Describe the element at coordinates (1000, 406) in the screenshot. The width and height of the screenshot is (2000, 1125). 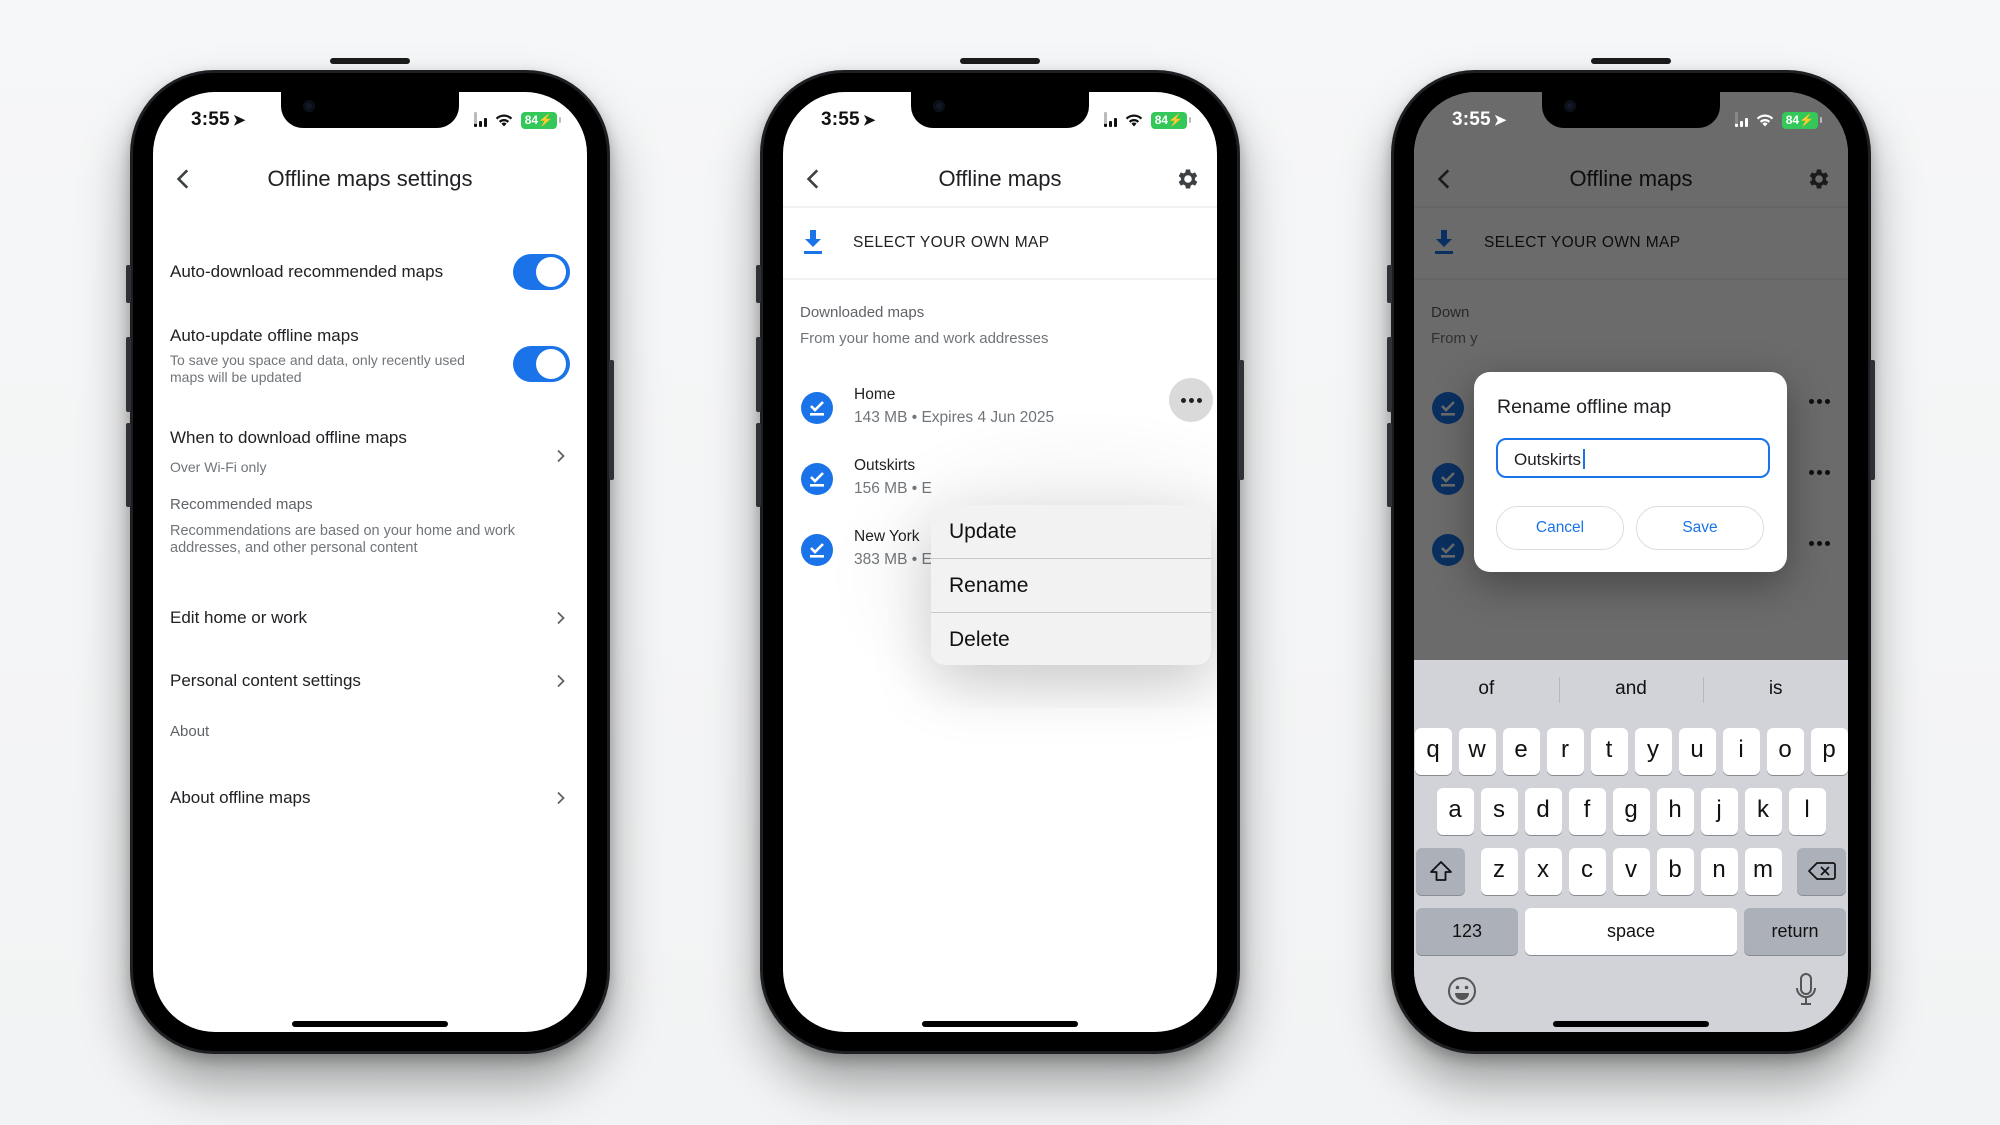
I see `map-list-item: Home 143 MB • Expires 4 Jun 2025` at that location.